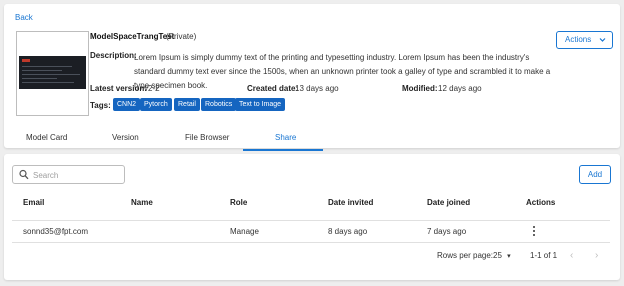 Image resolution: width=624 pixels, height=286 pixels. What do you see at coordinates (534, 231) in the screenshot?
I see `more-vert-icon` at bounding box center [534, 231].